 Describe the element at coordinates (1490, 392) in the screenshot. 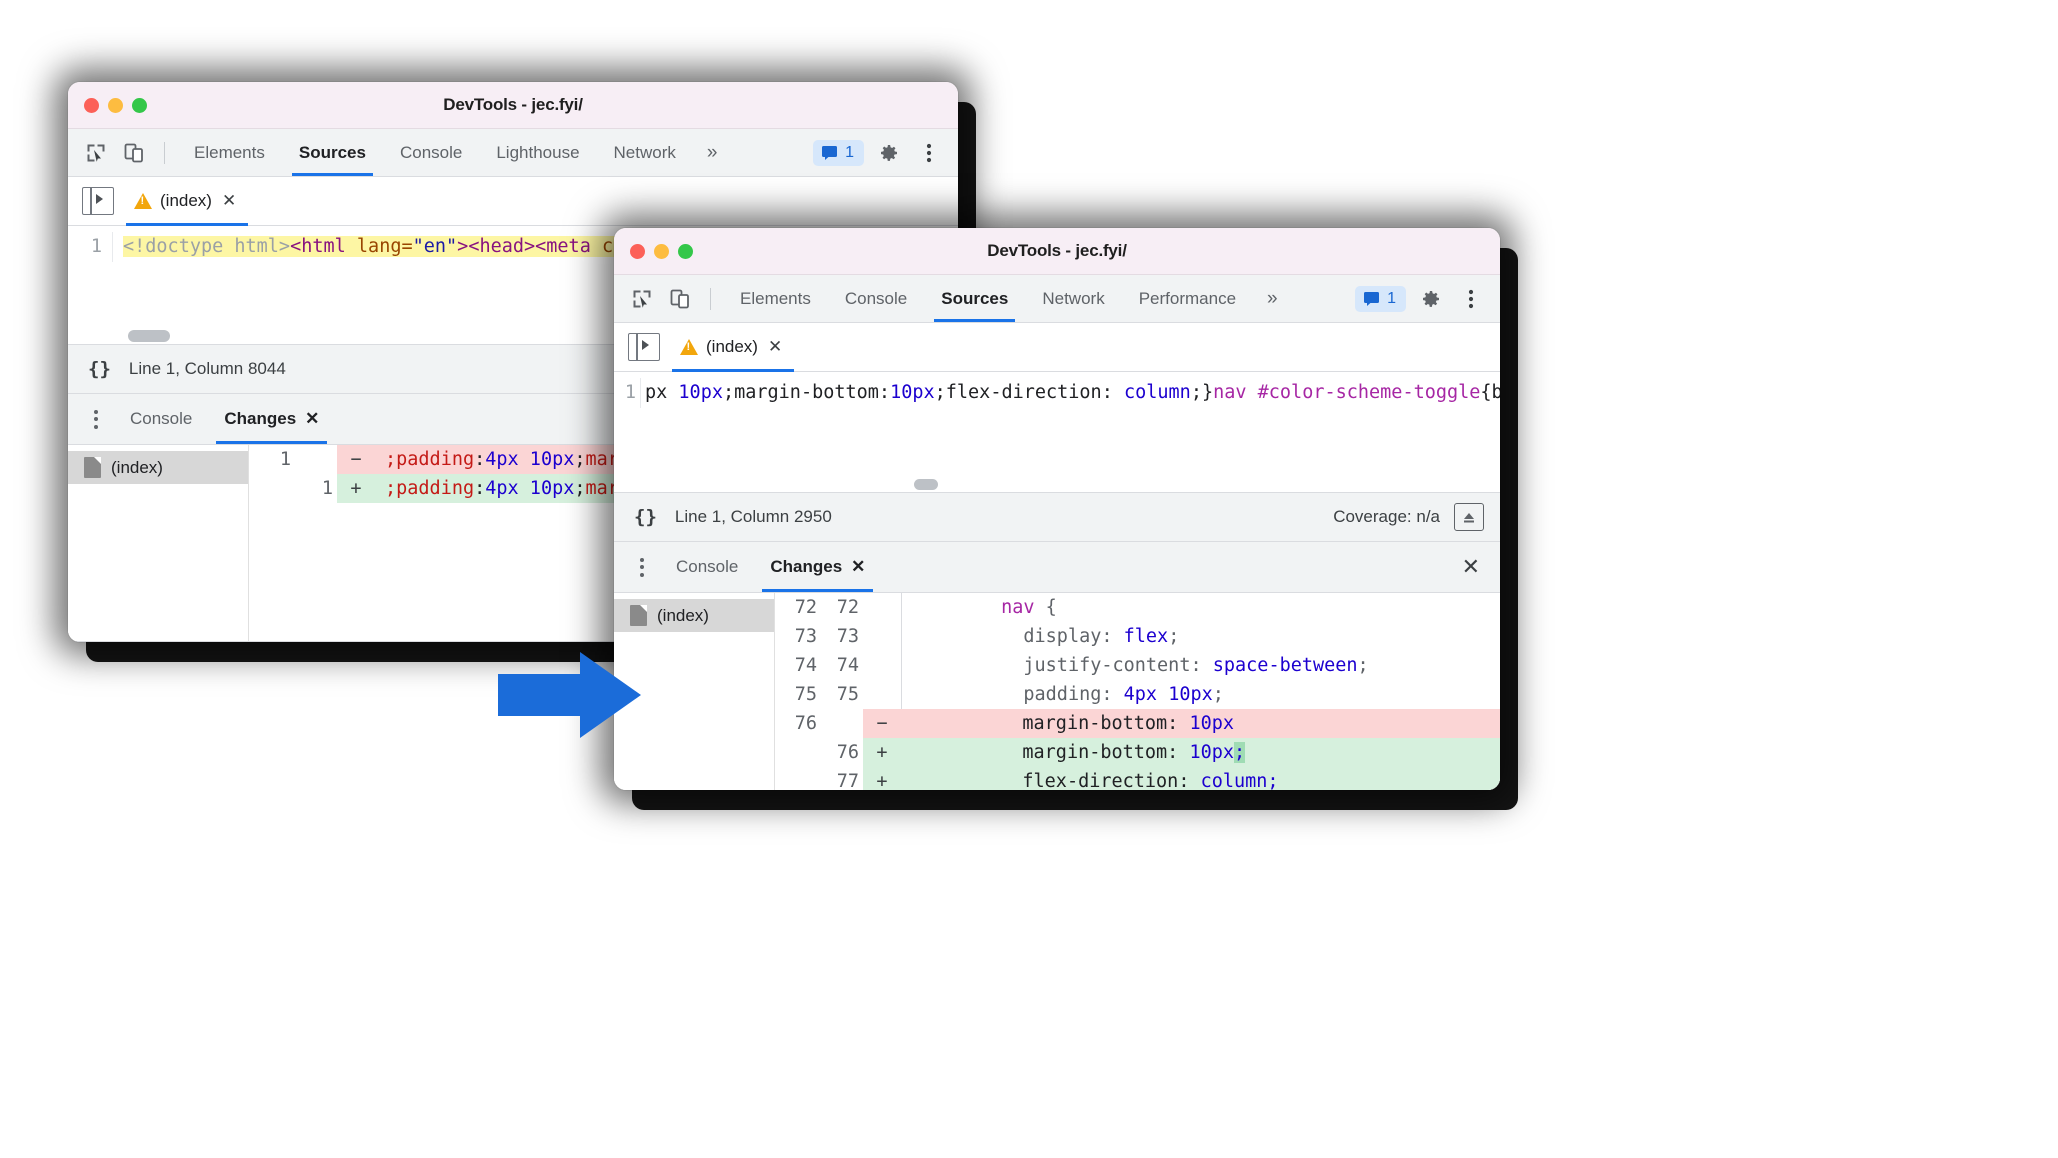

I see `code-token: {background:` at that location.